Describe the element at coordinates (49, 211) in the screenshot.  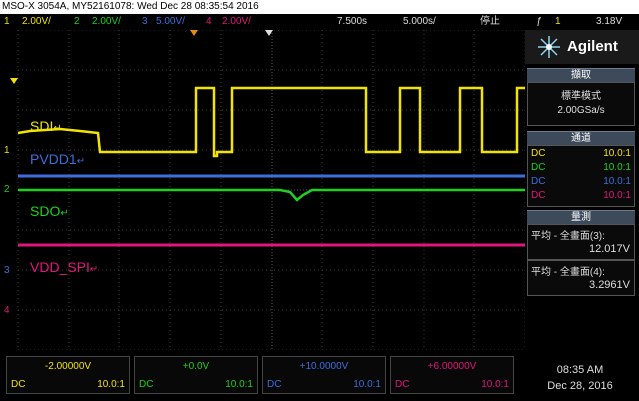
I see `label-sdo: SDO↵` at that location.